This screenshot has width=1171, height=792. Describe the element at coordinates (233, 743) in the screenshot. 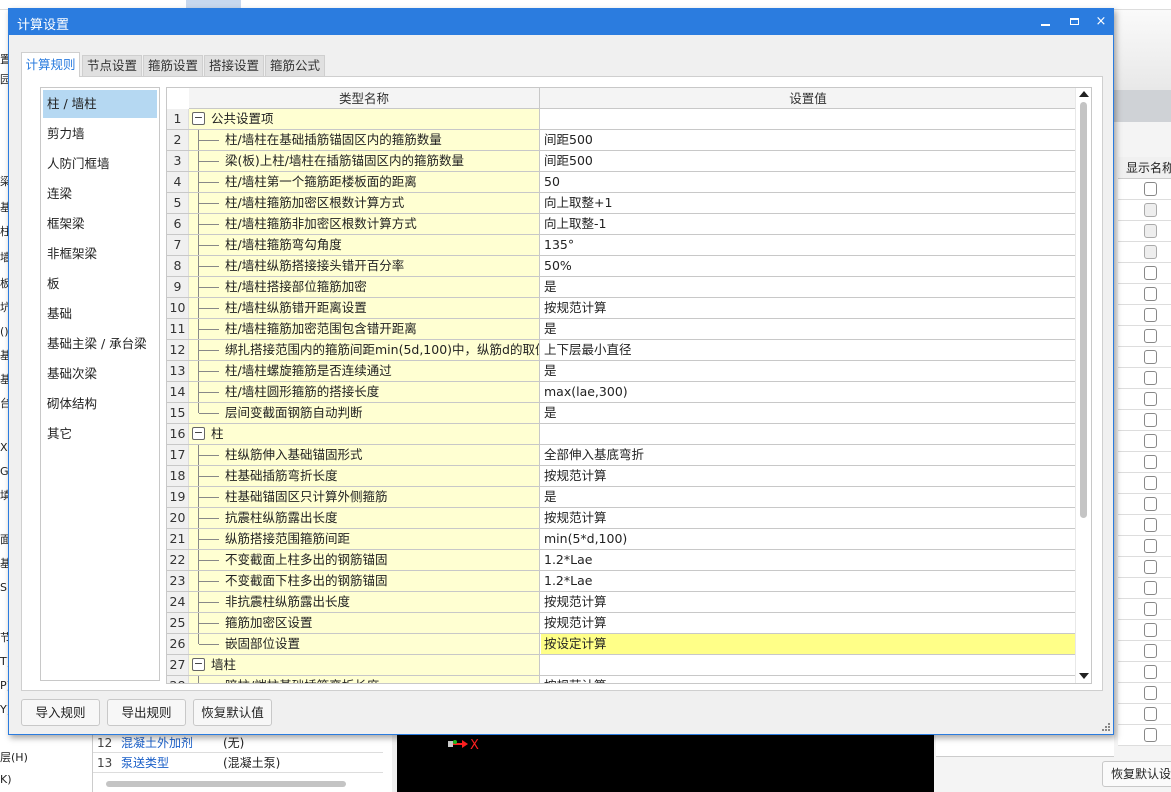

I see `property-value: (无)` at that location.